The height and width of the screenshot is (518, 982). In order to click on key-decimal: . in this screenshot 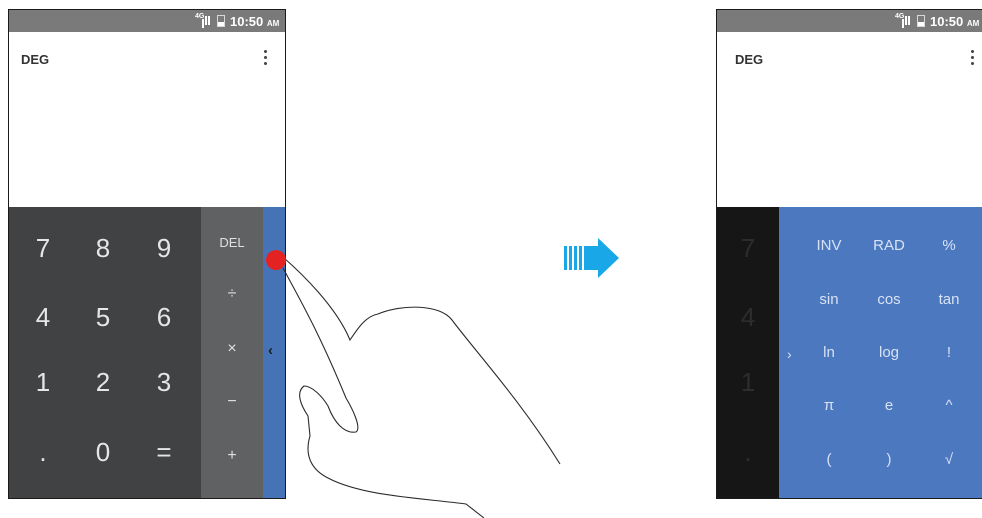, I will do `click(748, 452)`.